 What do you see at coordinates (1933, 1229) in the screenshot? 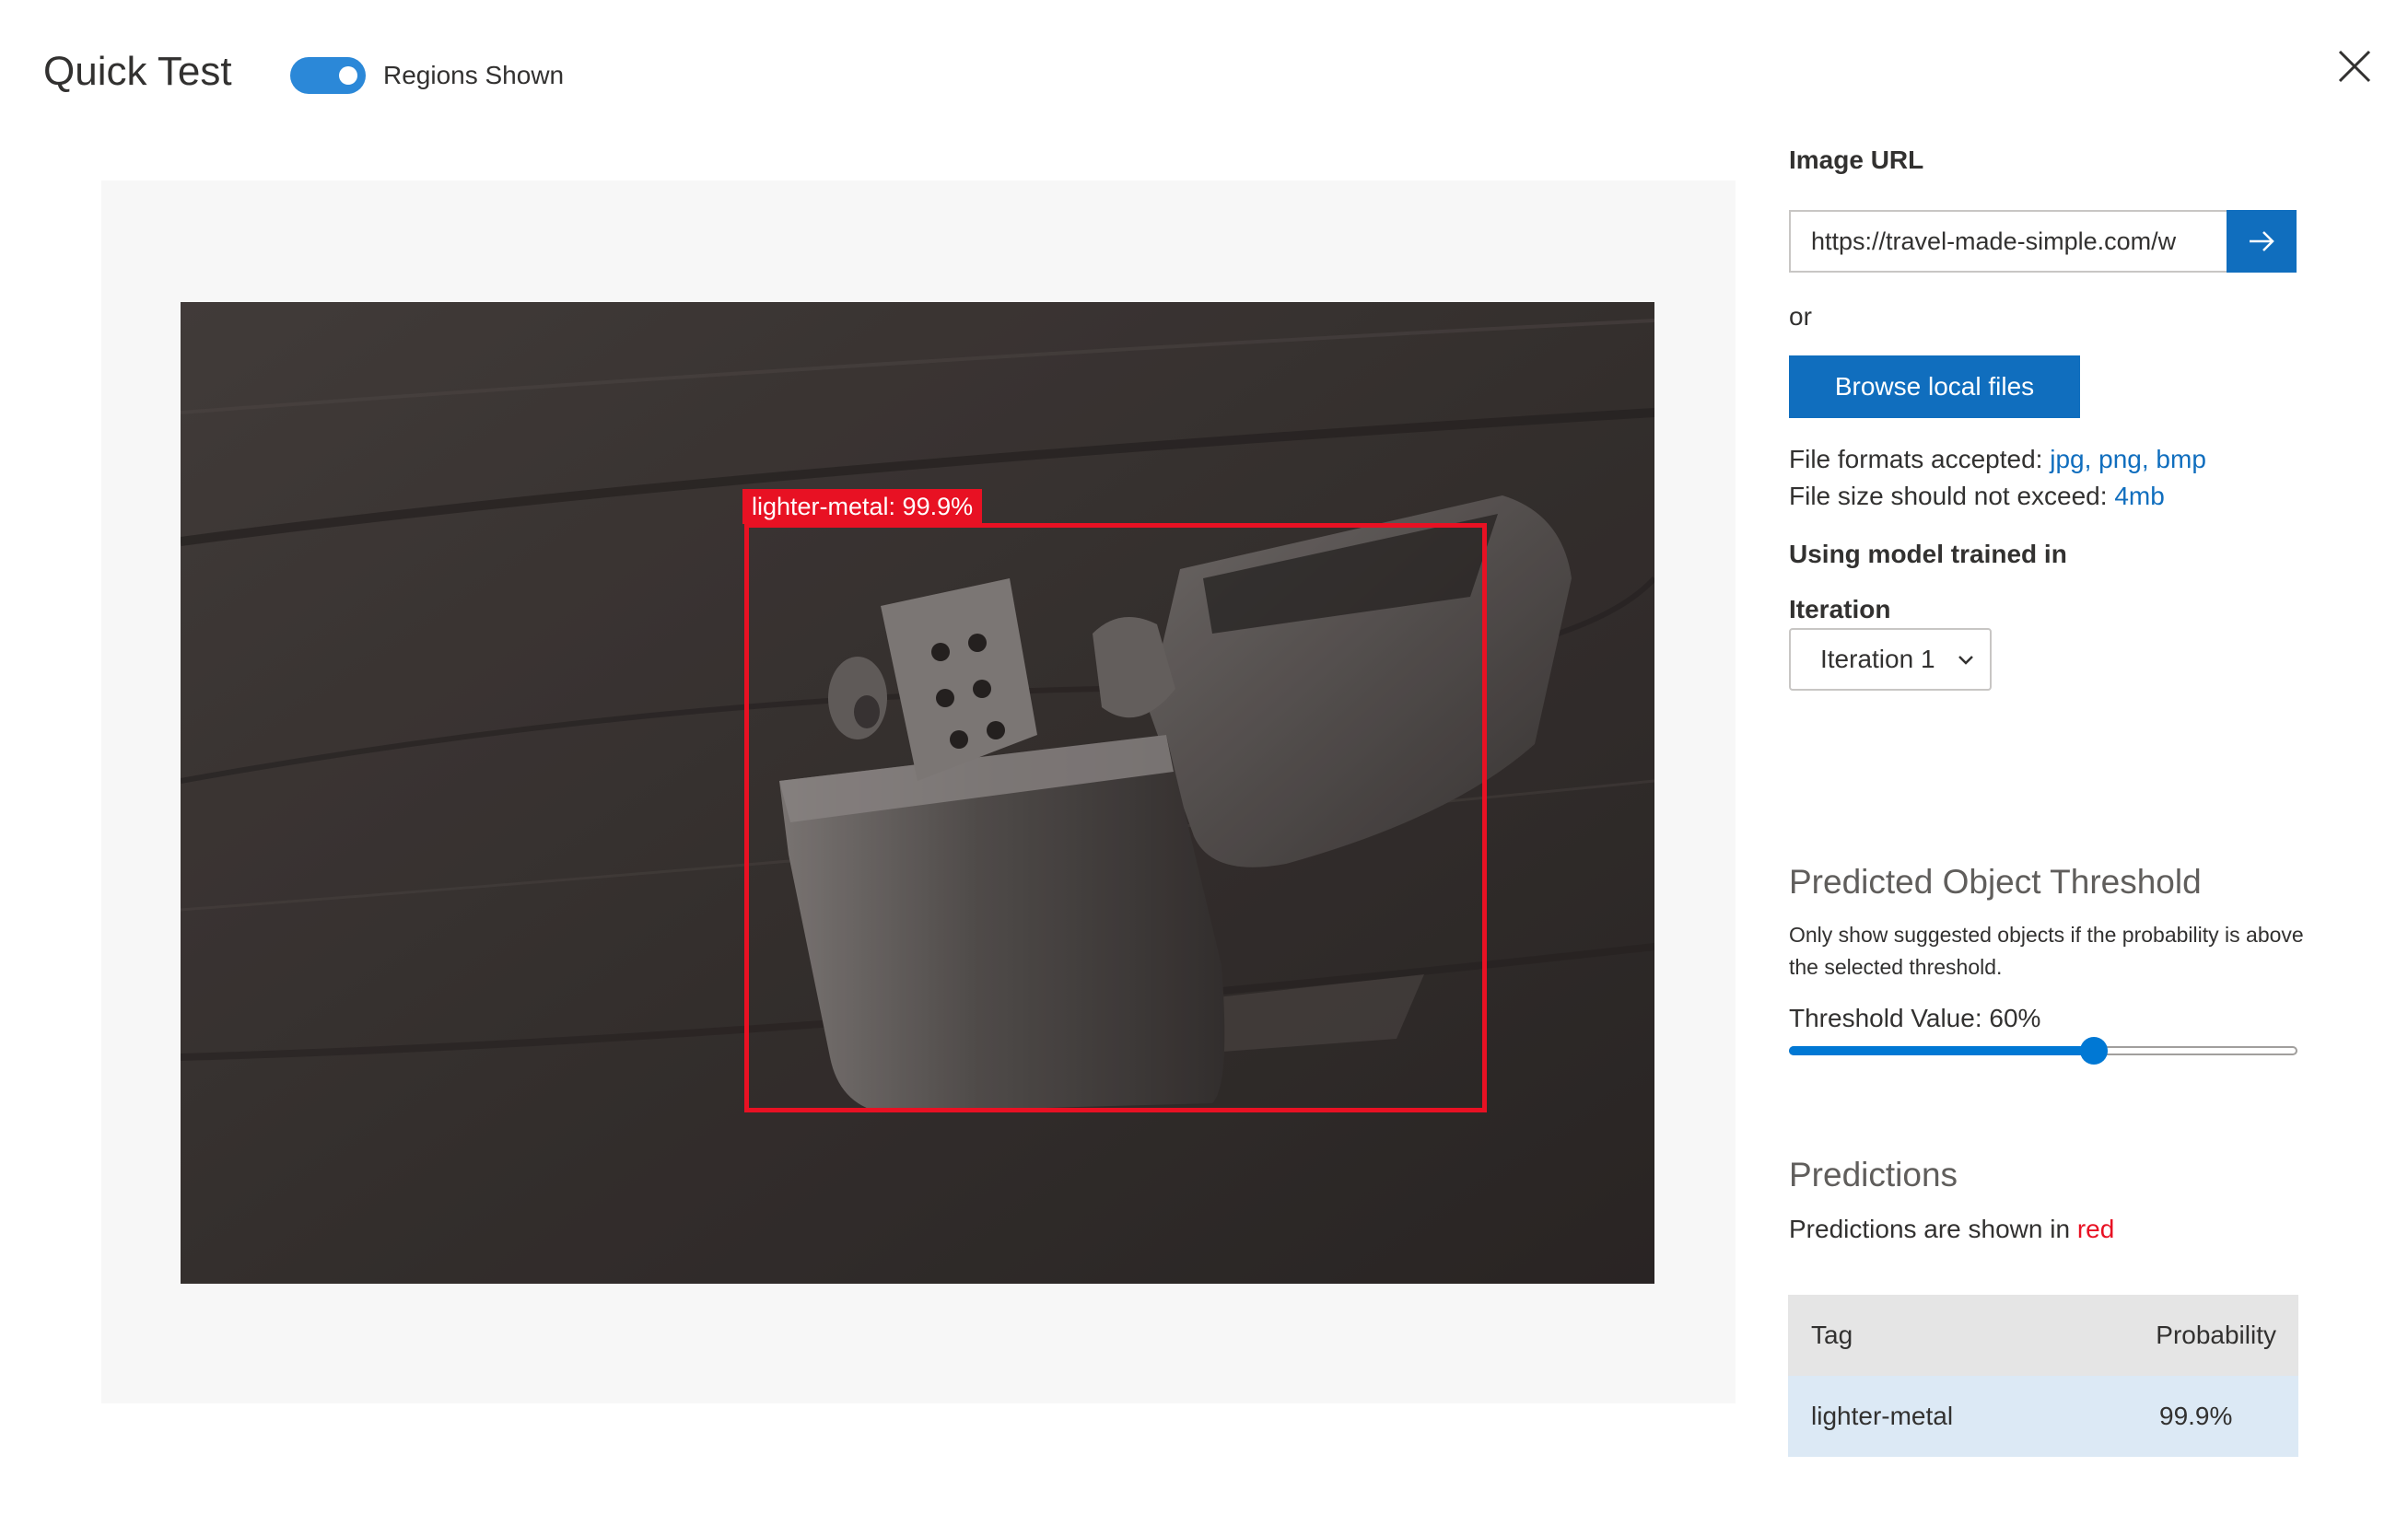
I see `predictions-note-prefix: Predictions are shown in` at bounding box center [1933, 1229].